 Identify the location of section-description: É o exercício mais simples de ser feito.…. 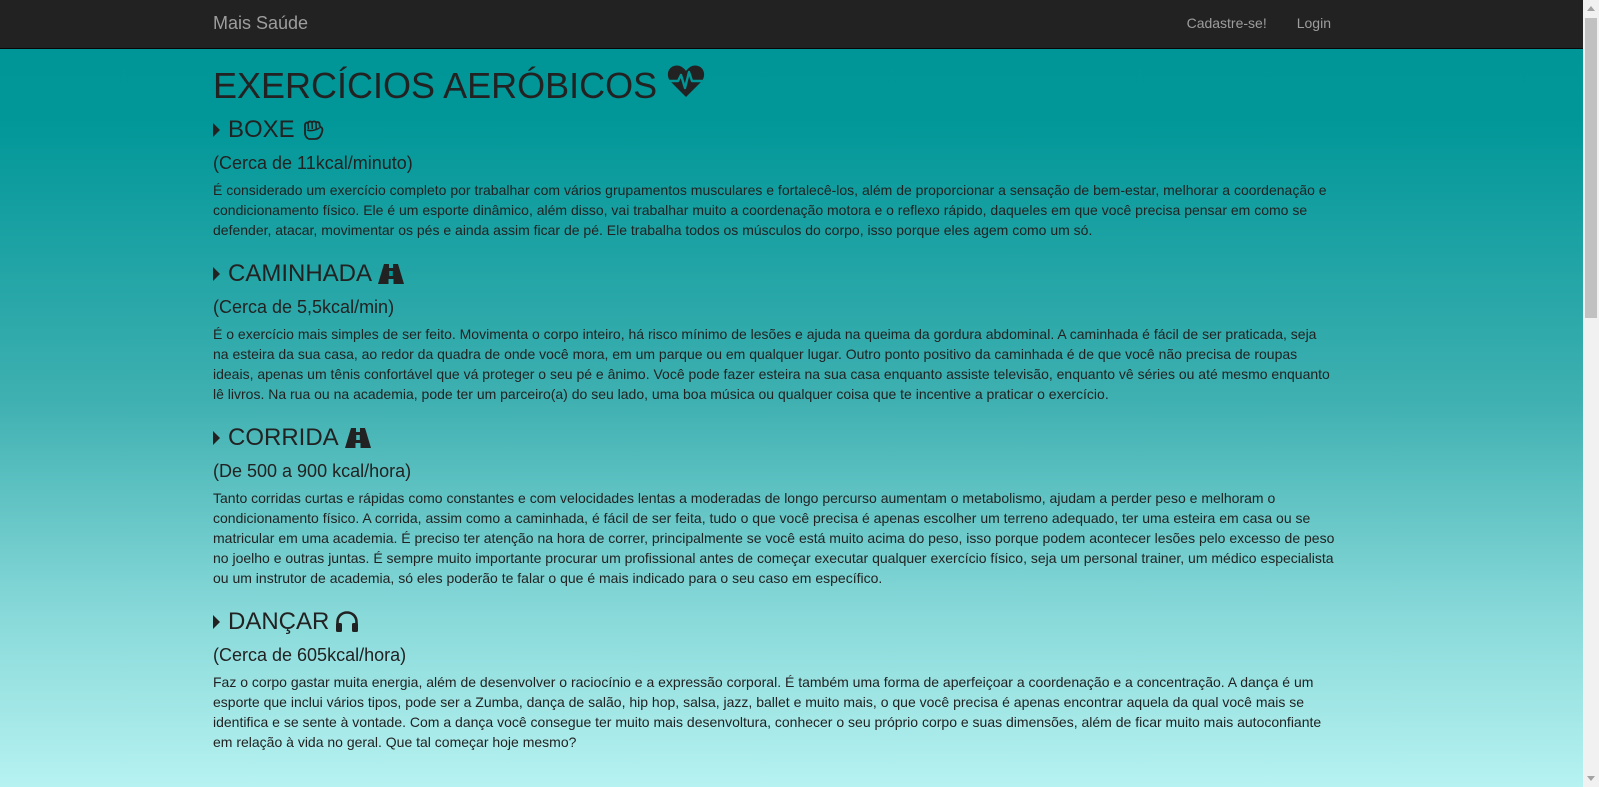
(771, 364).